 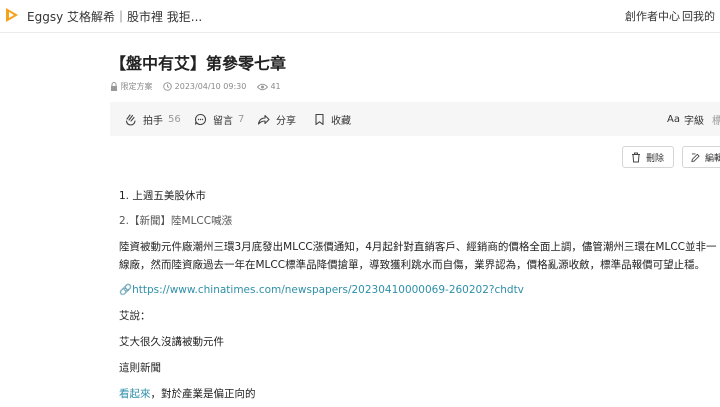 What do you see at coordinates (636, 157) in the screenshot?
I see `trash-icon` at bounding box center [636, 157].